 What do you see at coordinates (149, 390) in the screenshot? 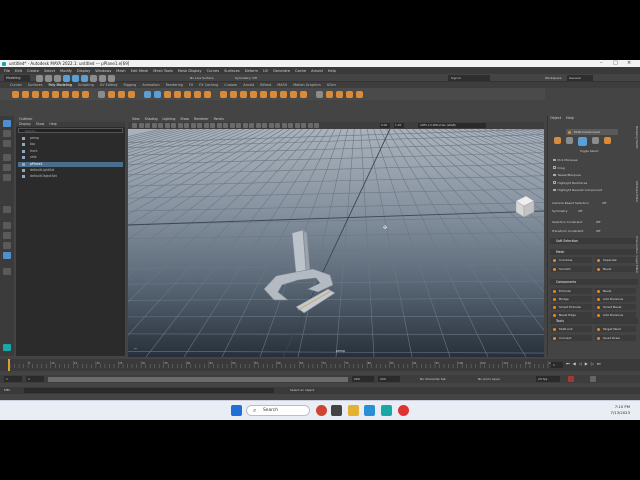
I see `mel-input` at bounding box center [149, 390].